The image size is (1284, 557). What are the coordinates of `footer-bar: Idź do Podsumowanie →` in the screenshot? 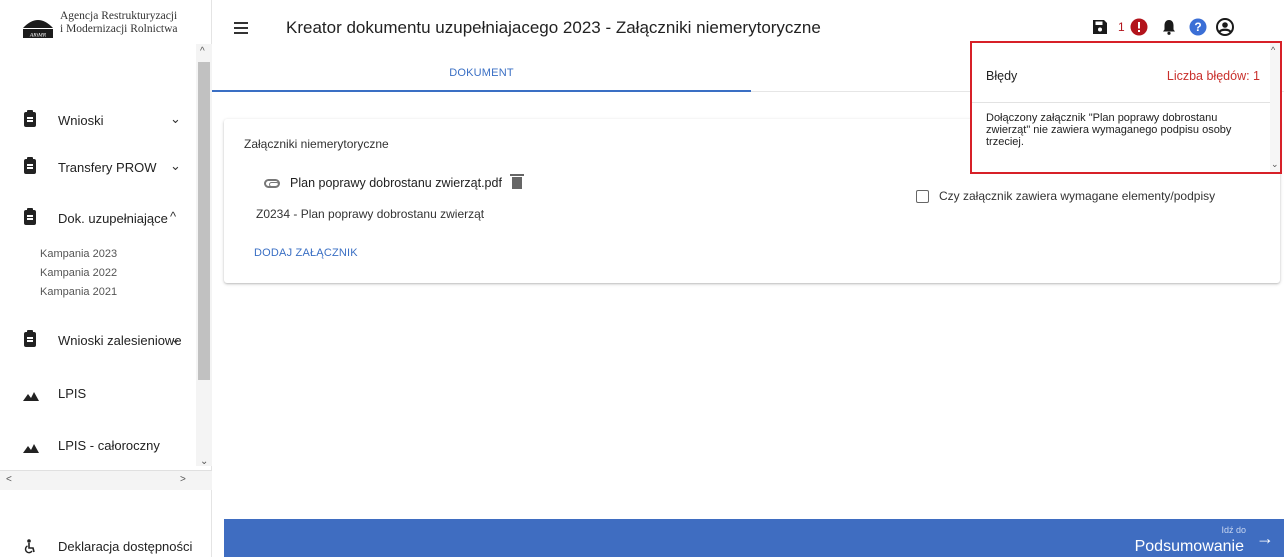 It's located at (754, 538).